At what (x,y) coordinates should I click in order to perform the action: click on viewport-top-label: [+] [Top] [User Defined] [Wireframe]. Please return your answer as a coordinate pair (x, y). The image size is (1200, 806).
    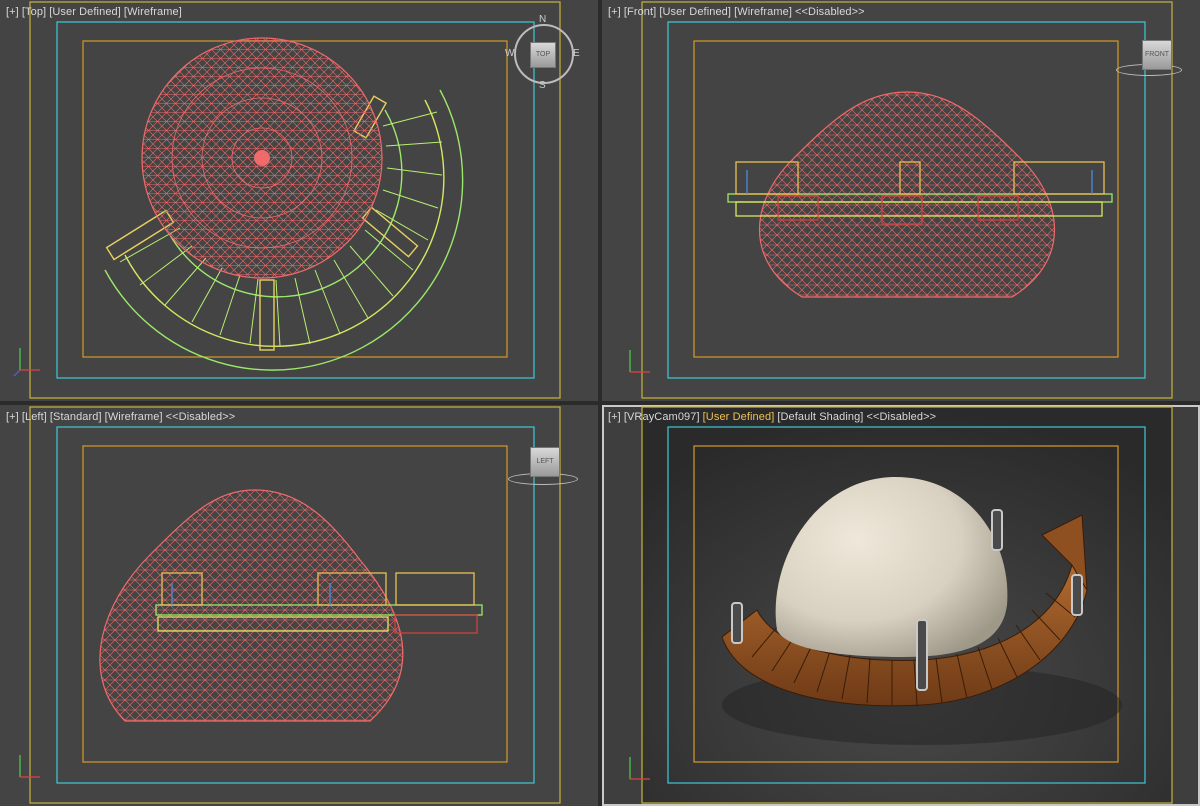
    Looking at the image, I should click on (95, 12).